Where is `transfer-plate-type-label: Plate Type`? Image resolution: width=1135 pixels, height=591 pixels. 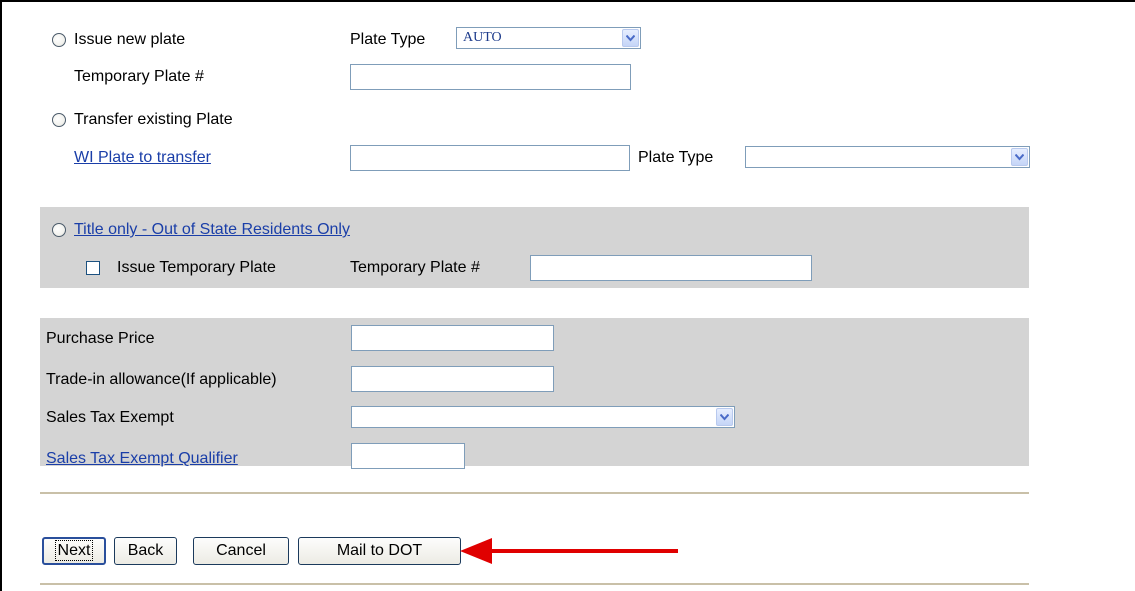
transfer-plate-type-label: Plate Type is located at coordinates (676, 157).